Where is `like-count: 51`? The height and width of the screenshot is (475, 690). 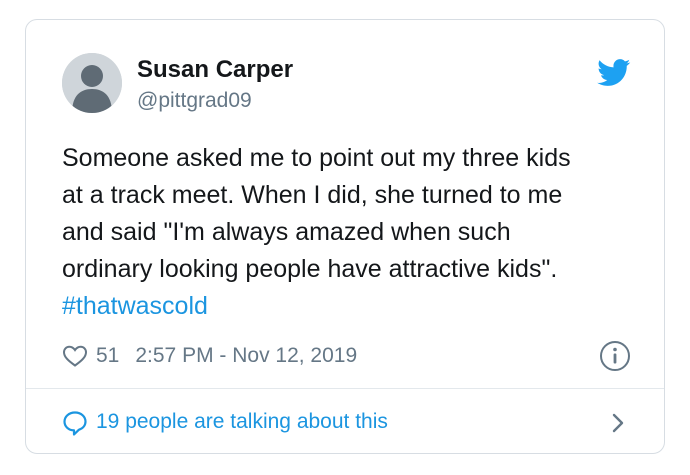 like-count: 51 is located at coordinates (107, 356).